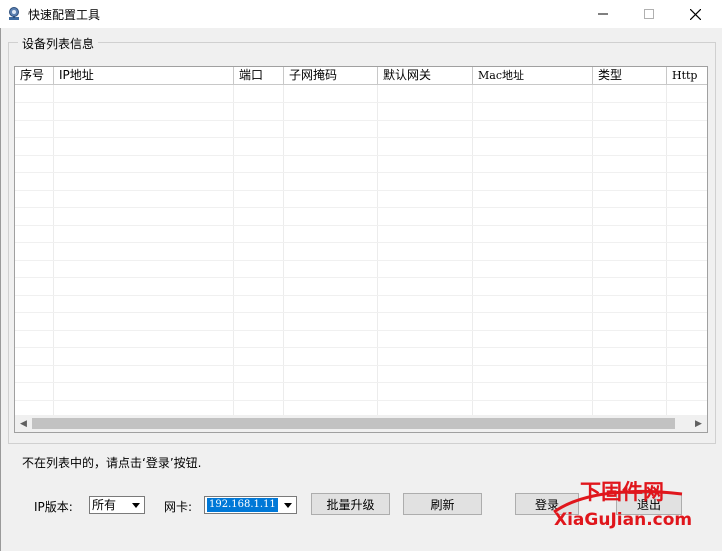 This screenshot has height=551, width=722. What do you see at coordinates (331, 75) in the screenshot?
I see `column-header-subnet: 子网掩码` at bounding box center [331, 75].